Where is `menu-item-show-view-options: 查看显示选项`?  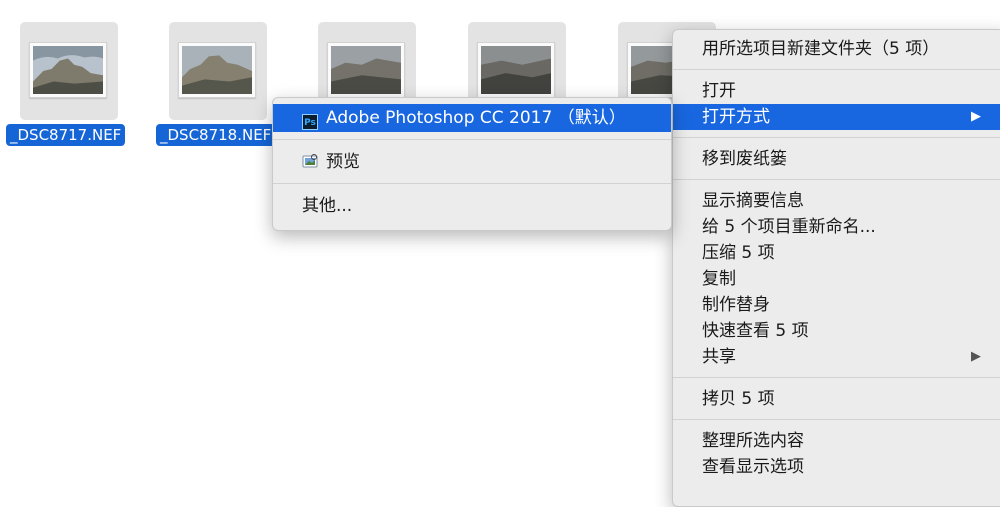 menu-item-show-view-options: 查看显示选项 is located at coordinates (836, 467).